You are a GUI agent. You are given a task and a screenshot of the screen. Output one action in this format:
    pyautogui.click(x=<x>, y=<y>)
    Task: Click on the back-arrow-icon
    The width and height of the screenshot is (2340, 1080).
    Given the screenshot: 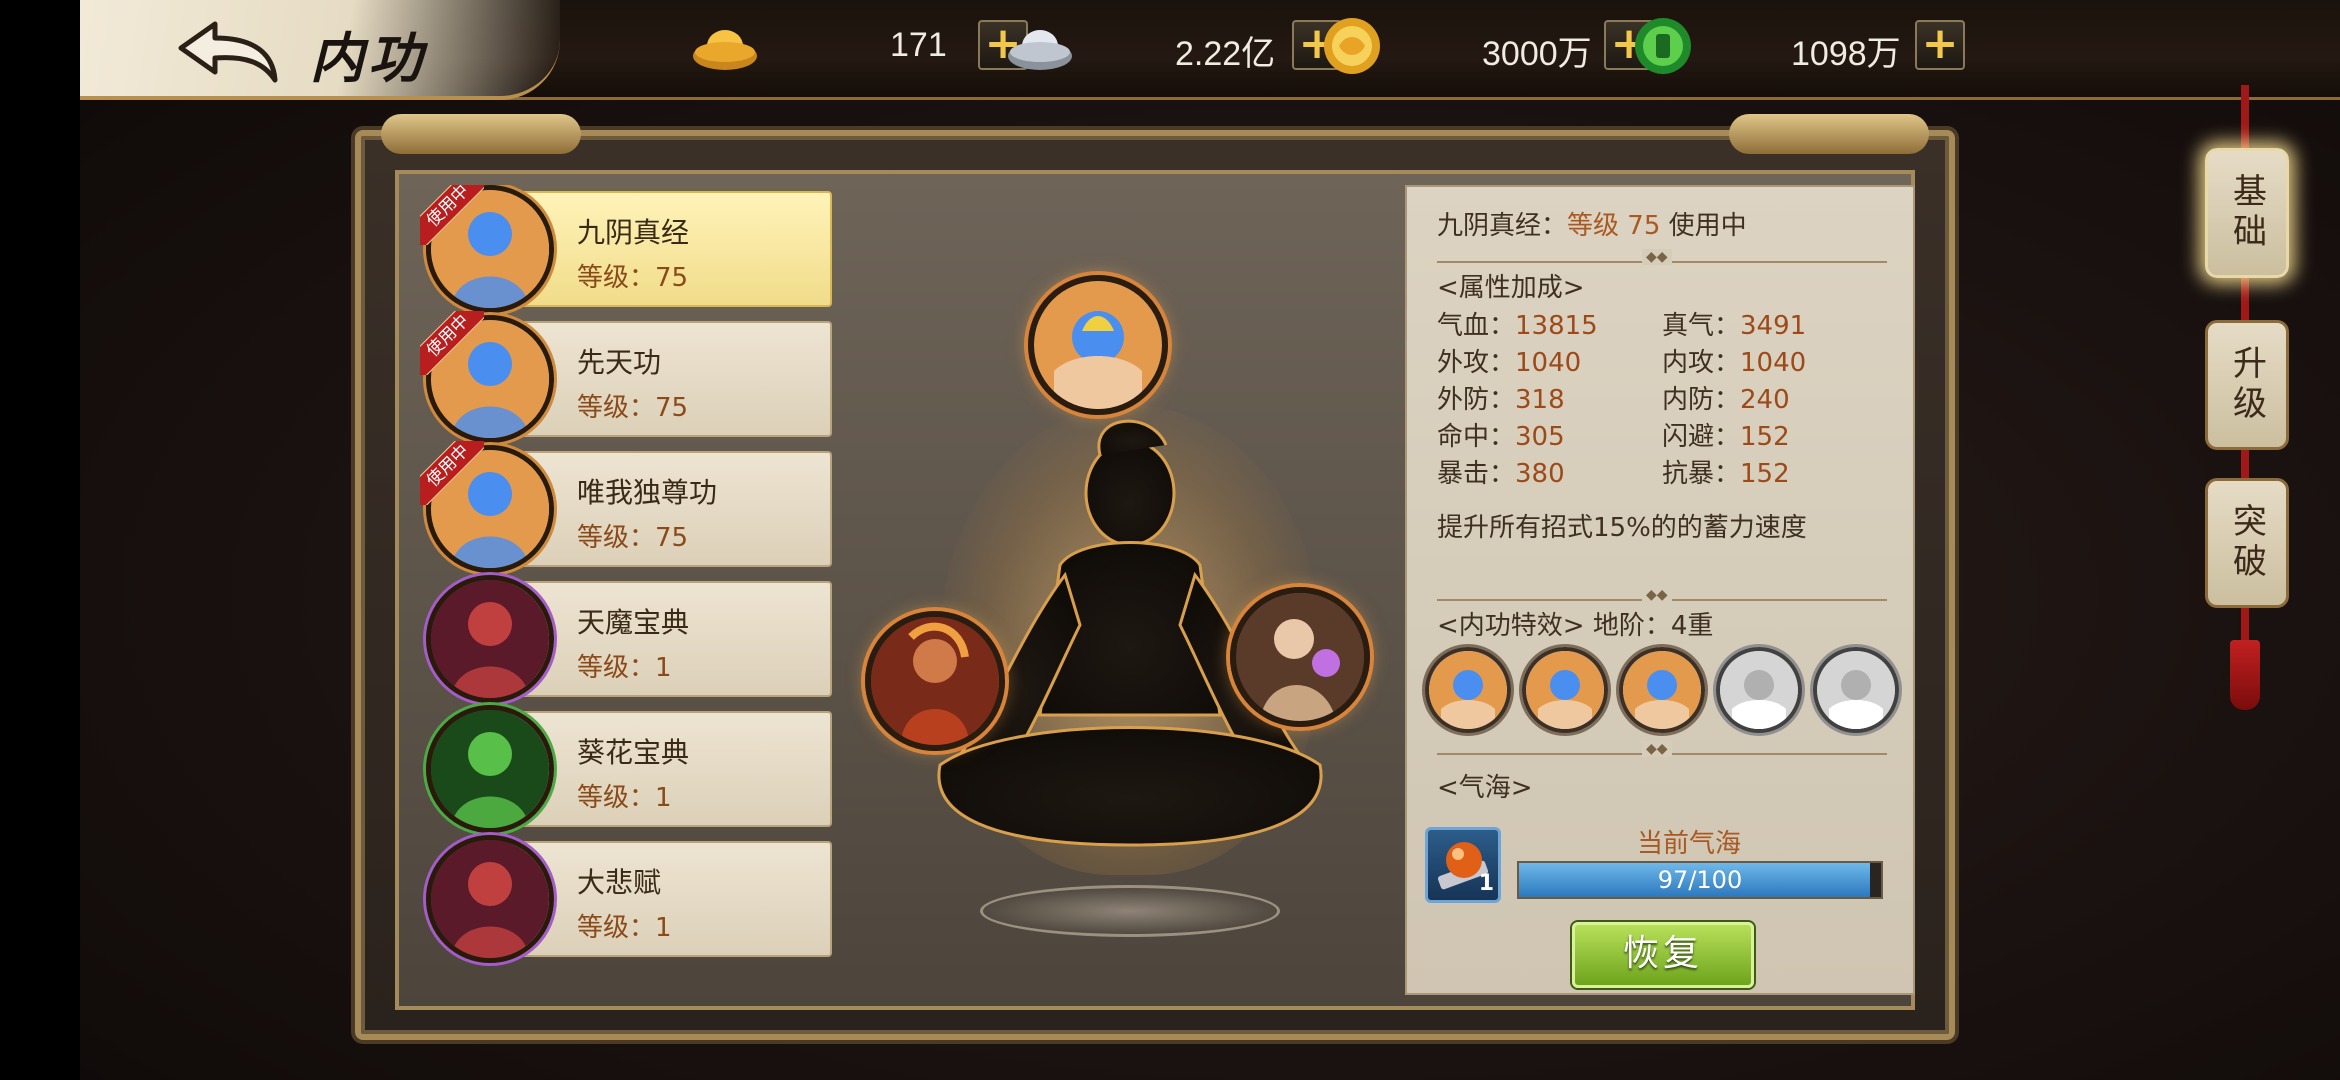 What is the action you would take?
    pyautogui.click(x=228, y=52)
    